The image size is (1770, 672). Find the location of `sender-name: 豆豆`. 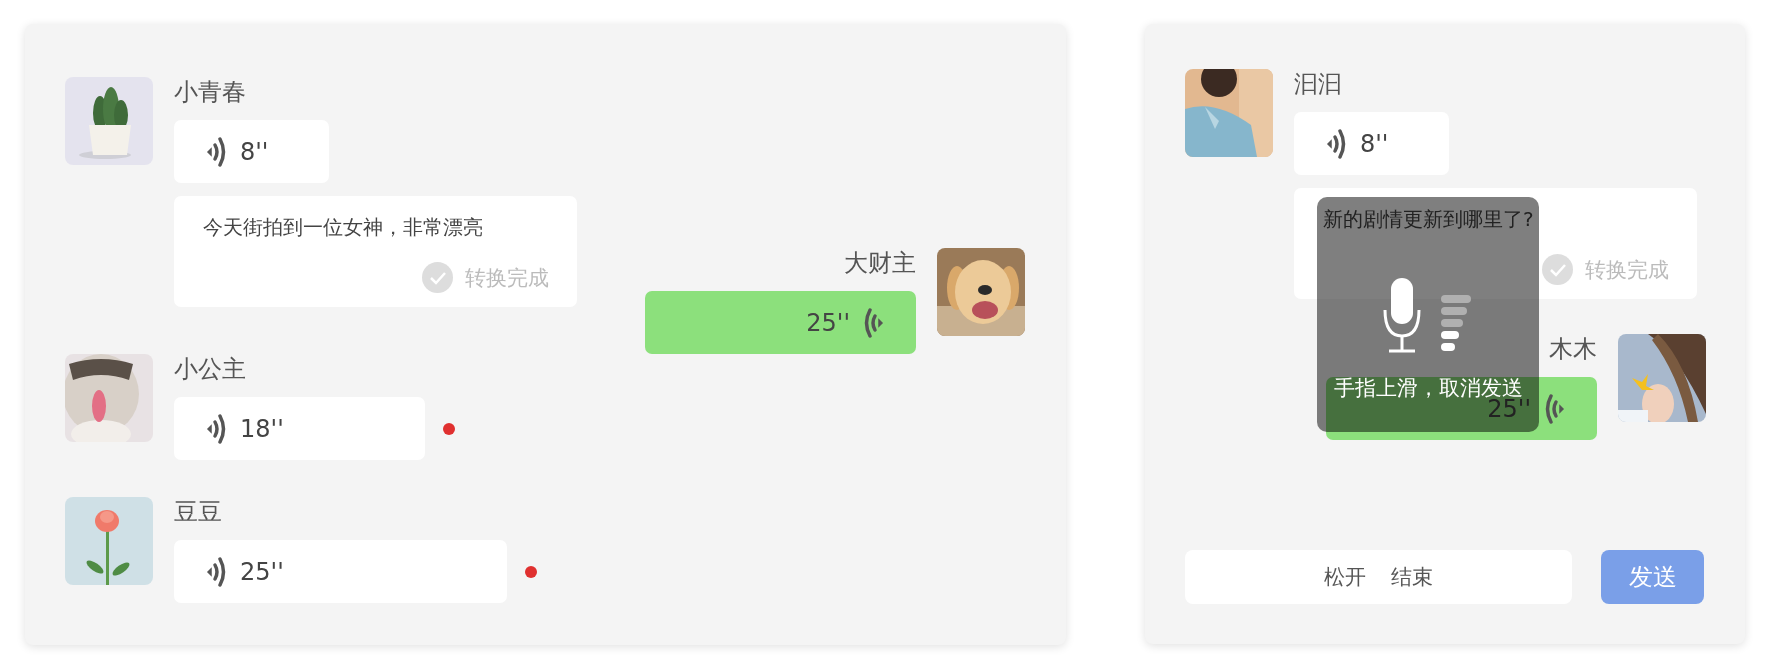

sender-name: 豆豆 is located at coordinates (198, 512).